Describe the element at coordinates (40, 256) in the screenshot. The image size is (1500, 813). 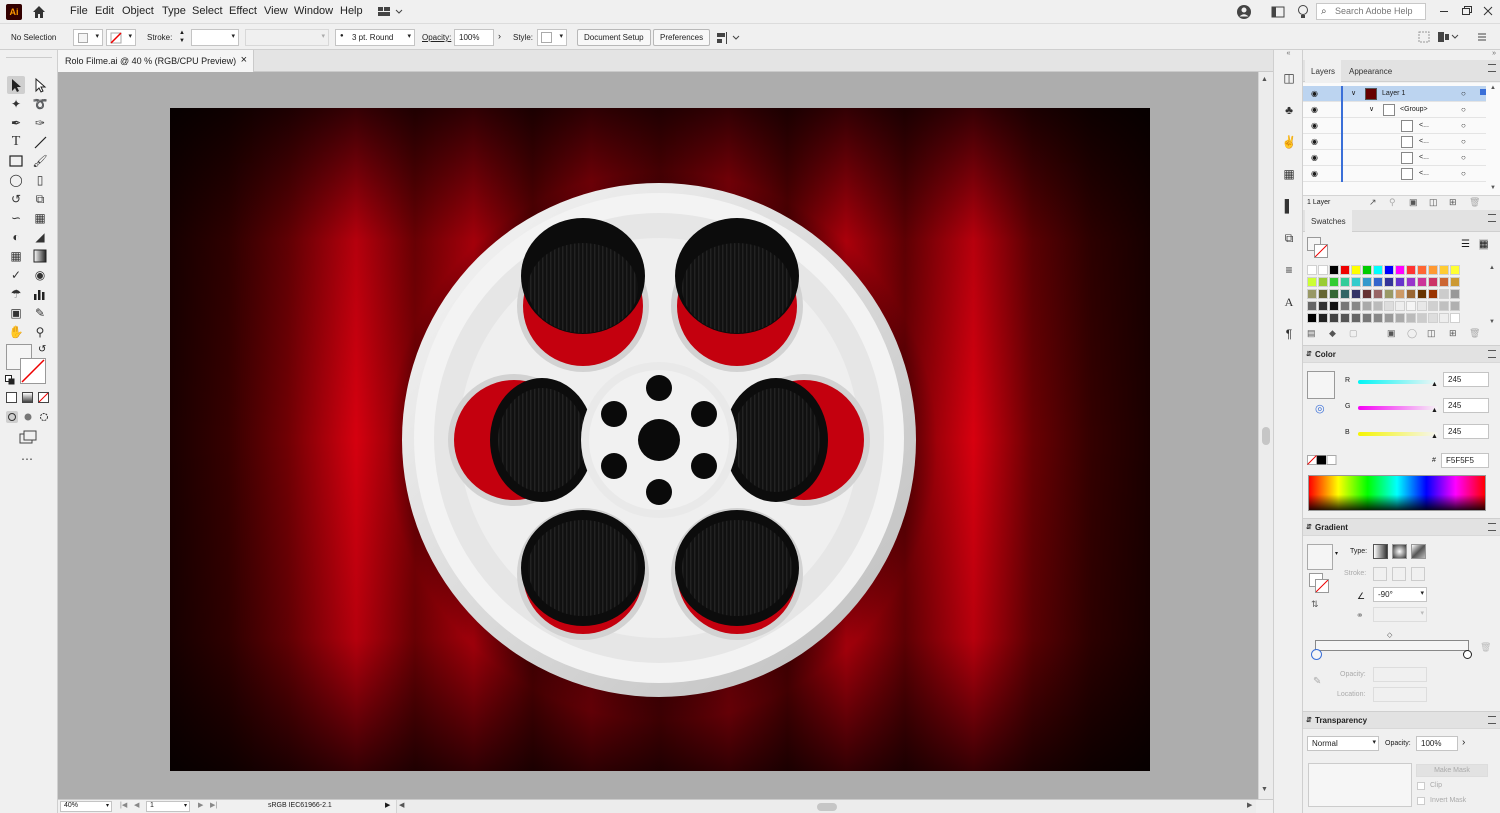
I see `gradient-tool-icon` at that location.